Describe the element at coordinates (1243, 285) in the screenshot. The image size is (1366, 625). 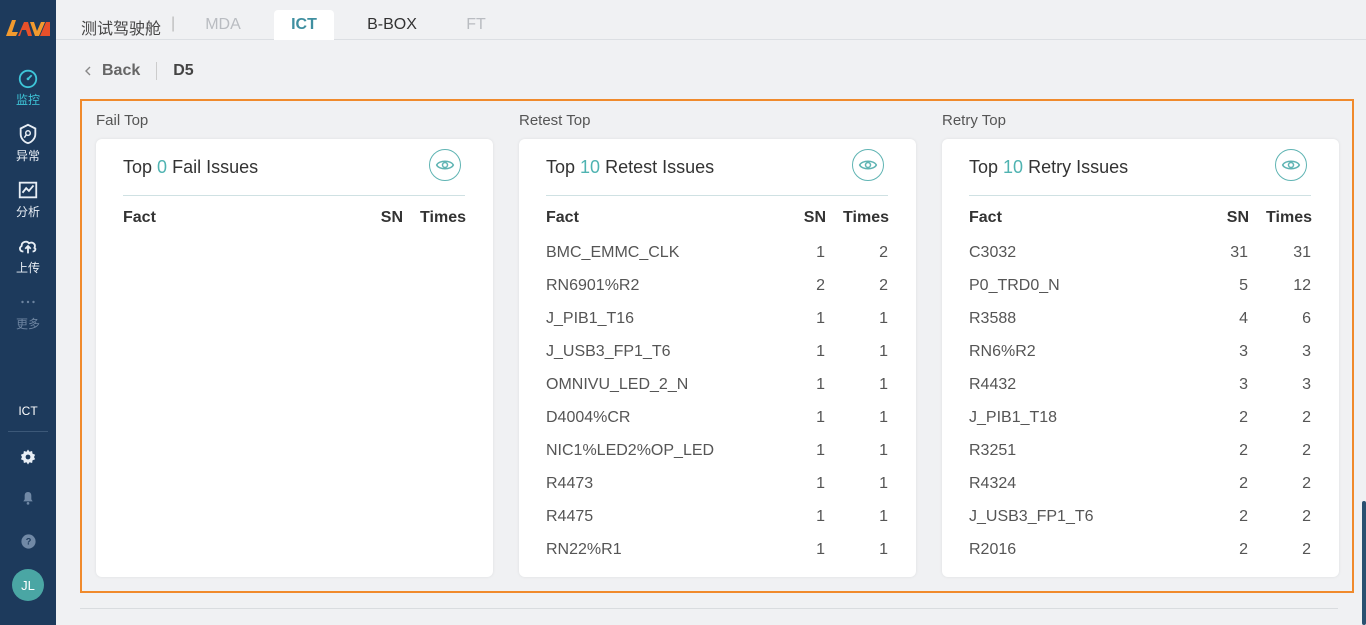
I see `sn-cell: 5` at that location.